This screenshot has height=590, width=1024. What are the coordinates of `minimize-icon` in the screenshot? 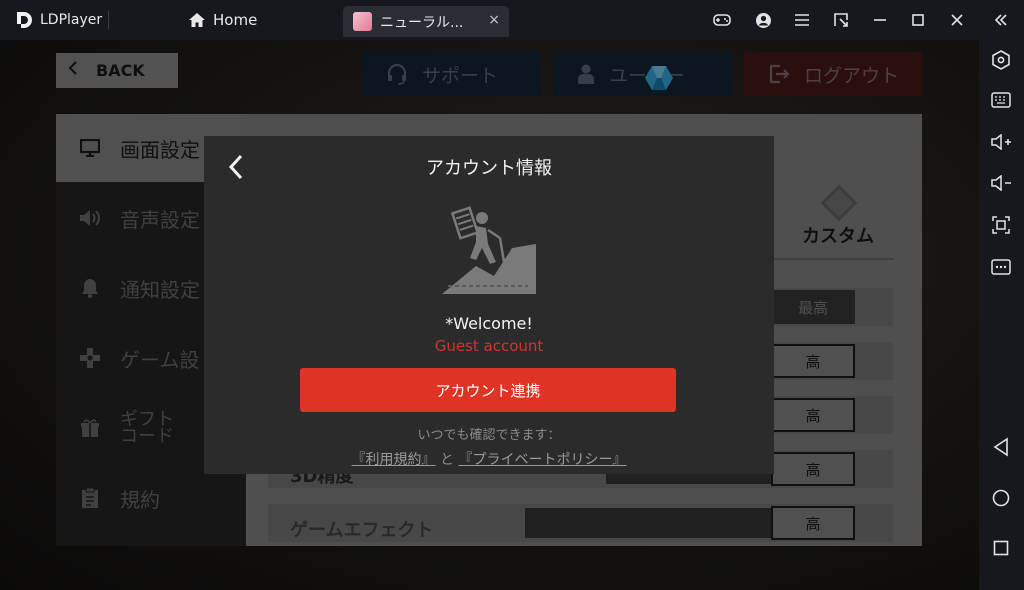 It's located at (880, 20).